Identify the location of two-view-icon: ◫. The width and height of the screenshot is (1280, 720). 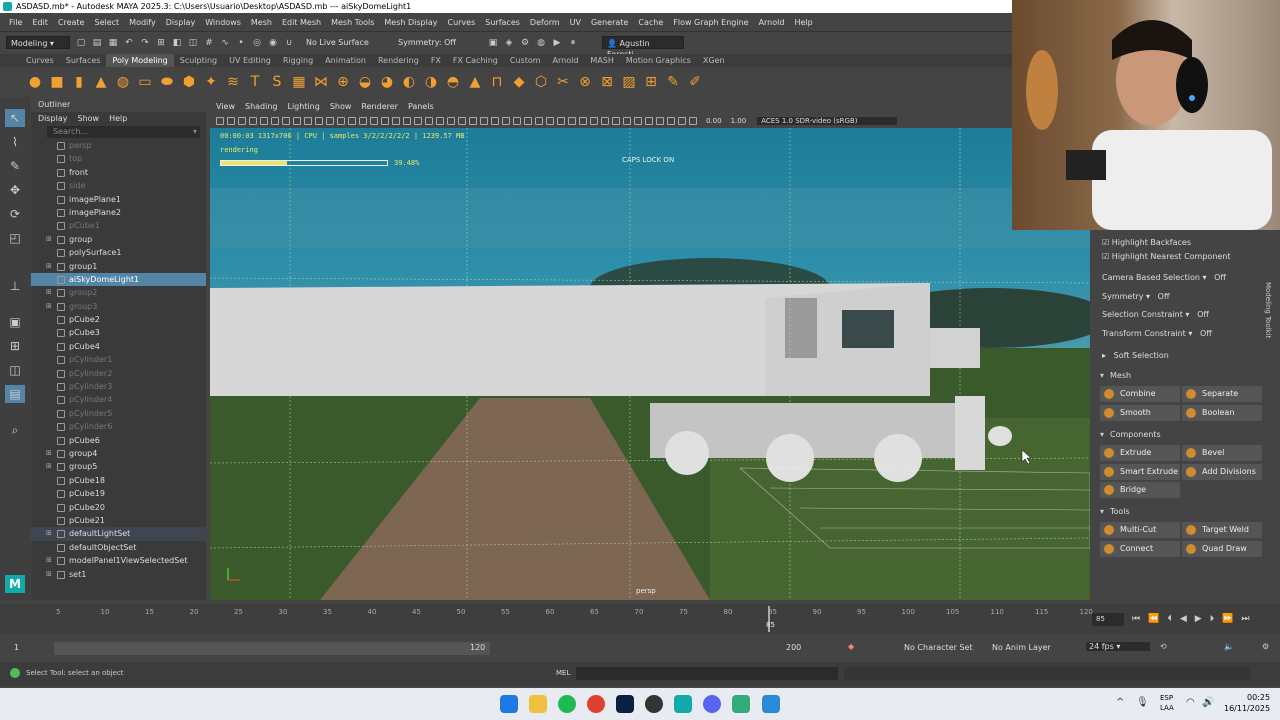
(15, 370).